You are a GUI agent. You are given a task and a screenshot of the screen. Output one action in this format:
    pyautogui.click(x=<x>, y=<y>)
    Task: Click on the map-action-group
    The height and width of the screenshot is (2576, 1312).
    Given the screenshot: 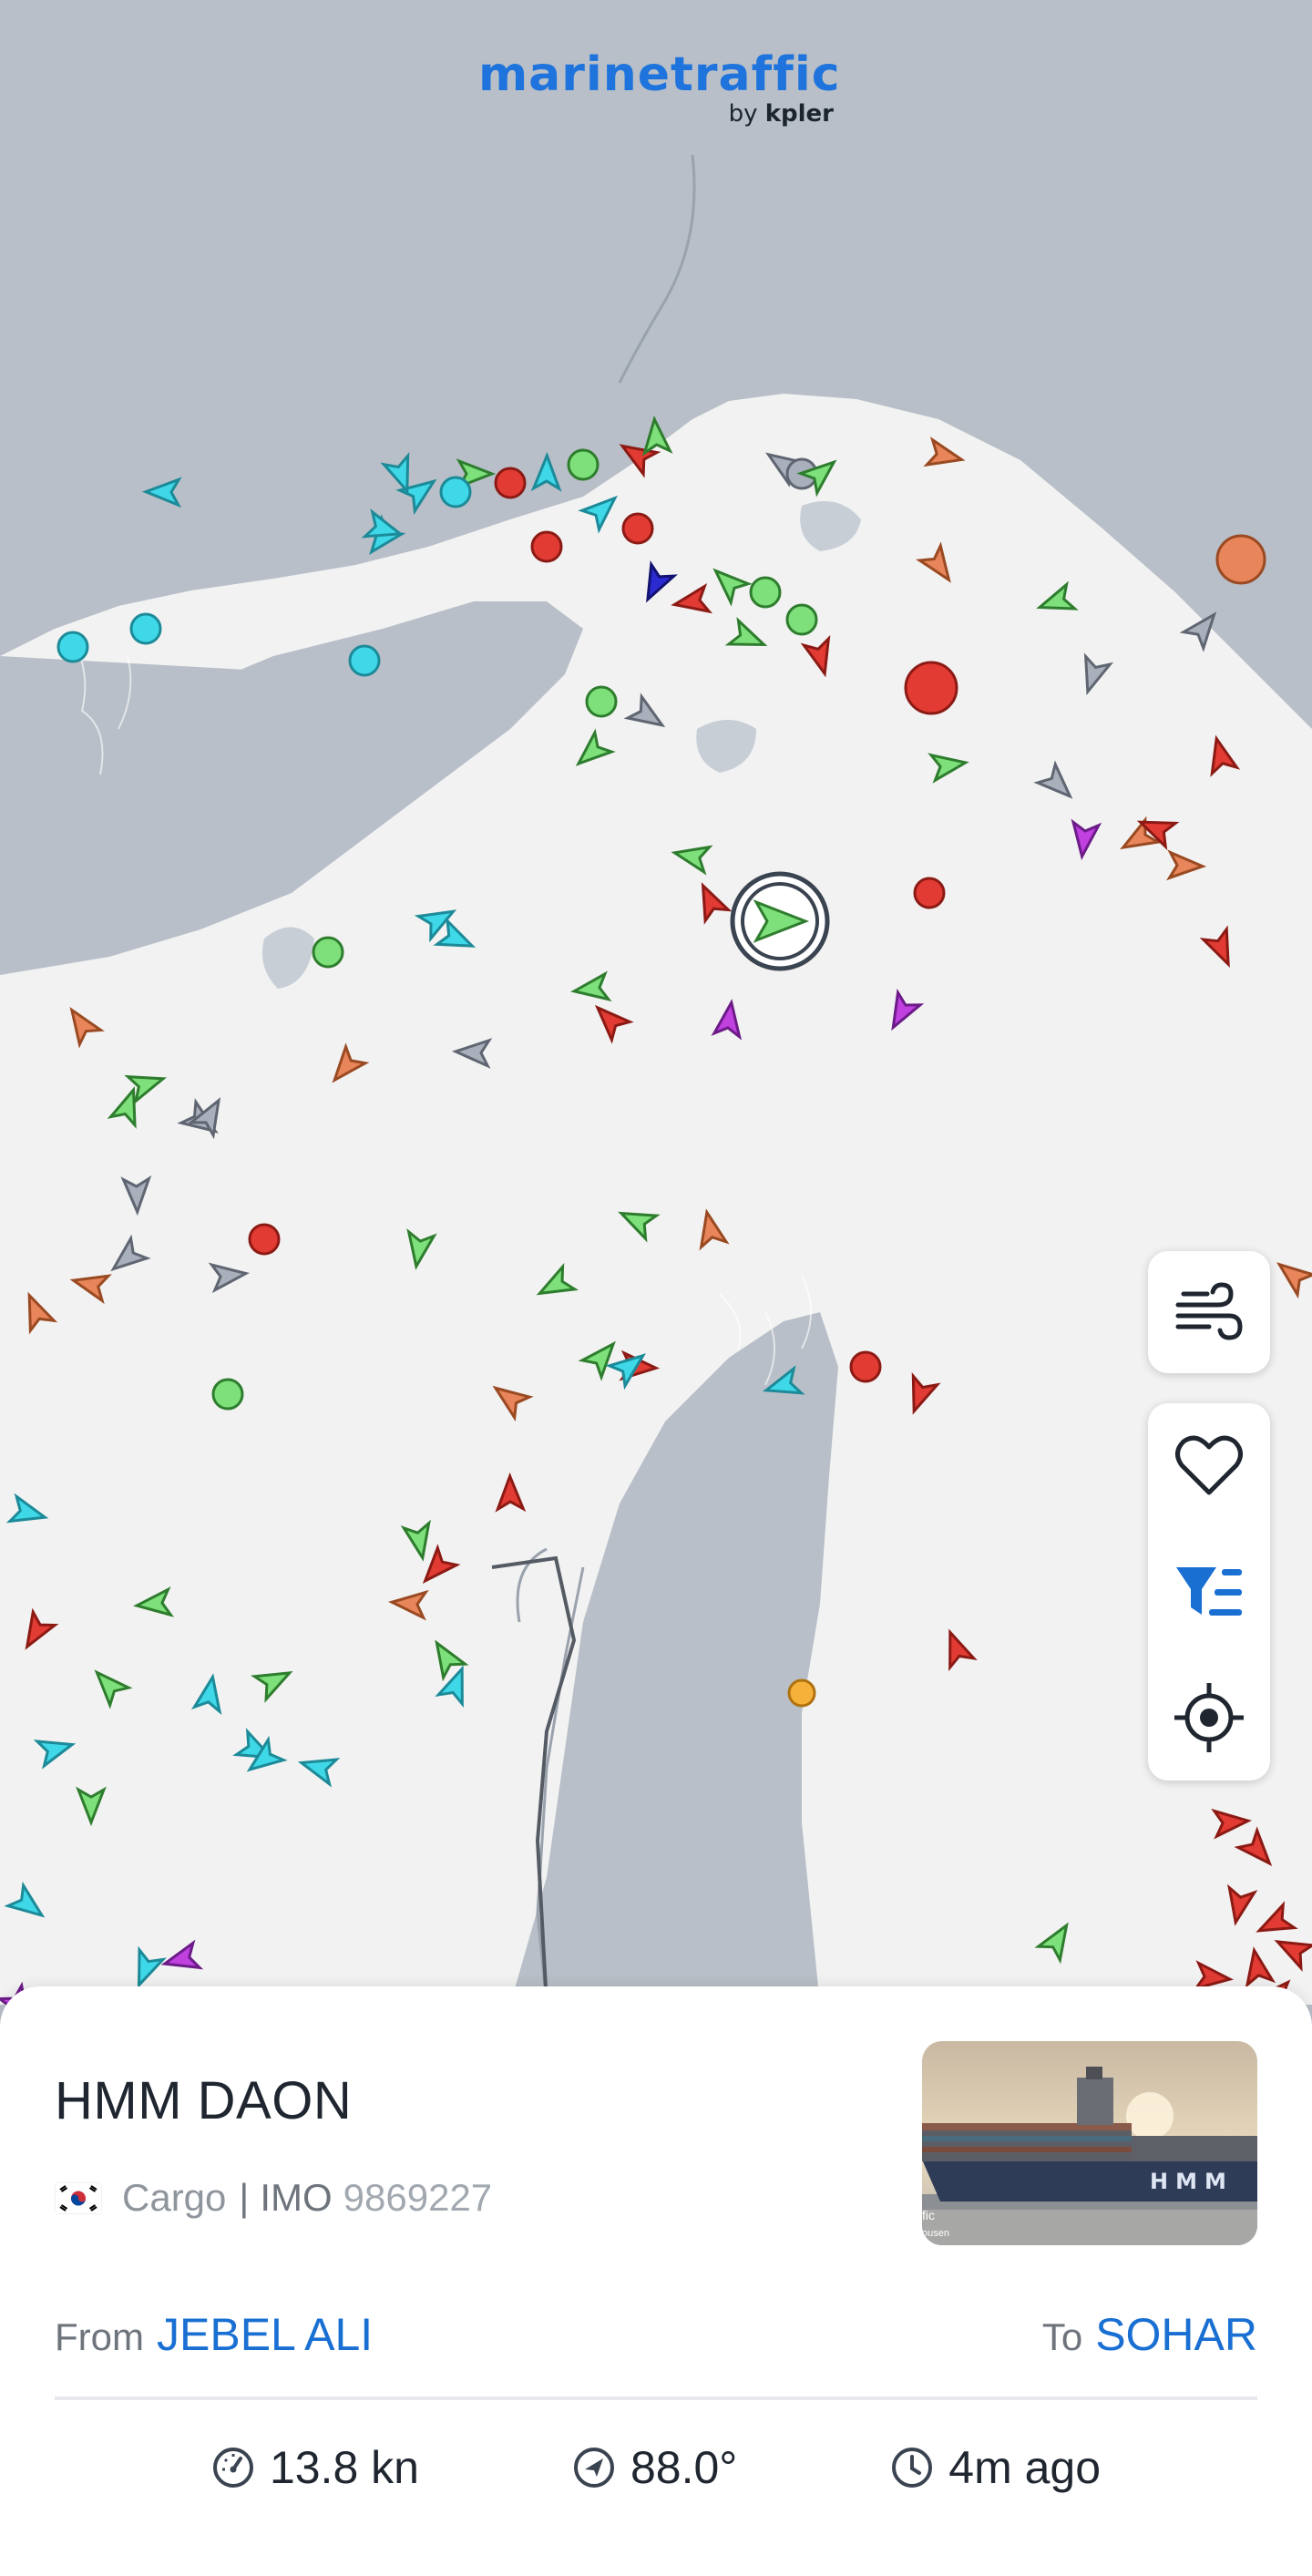 What is the action you would take?
    pyautogui.click(x=1209, y=1592)
    